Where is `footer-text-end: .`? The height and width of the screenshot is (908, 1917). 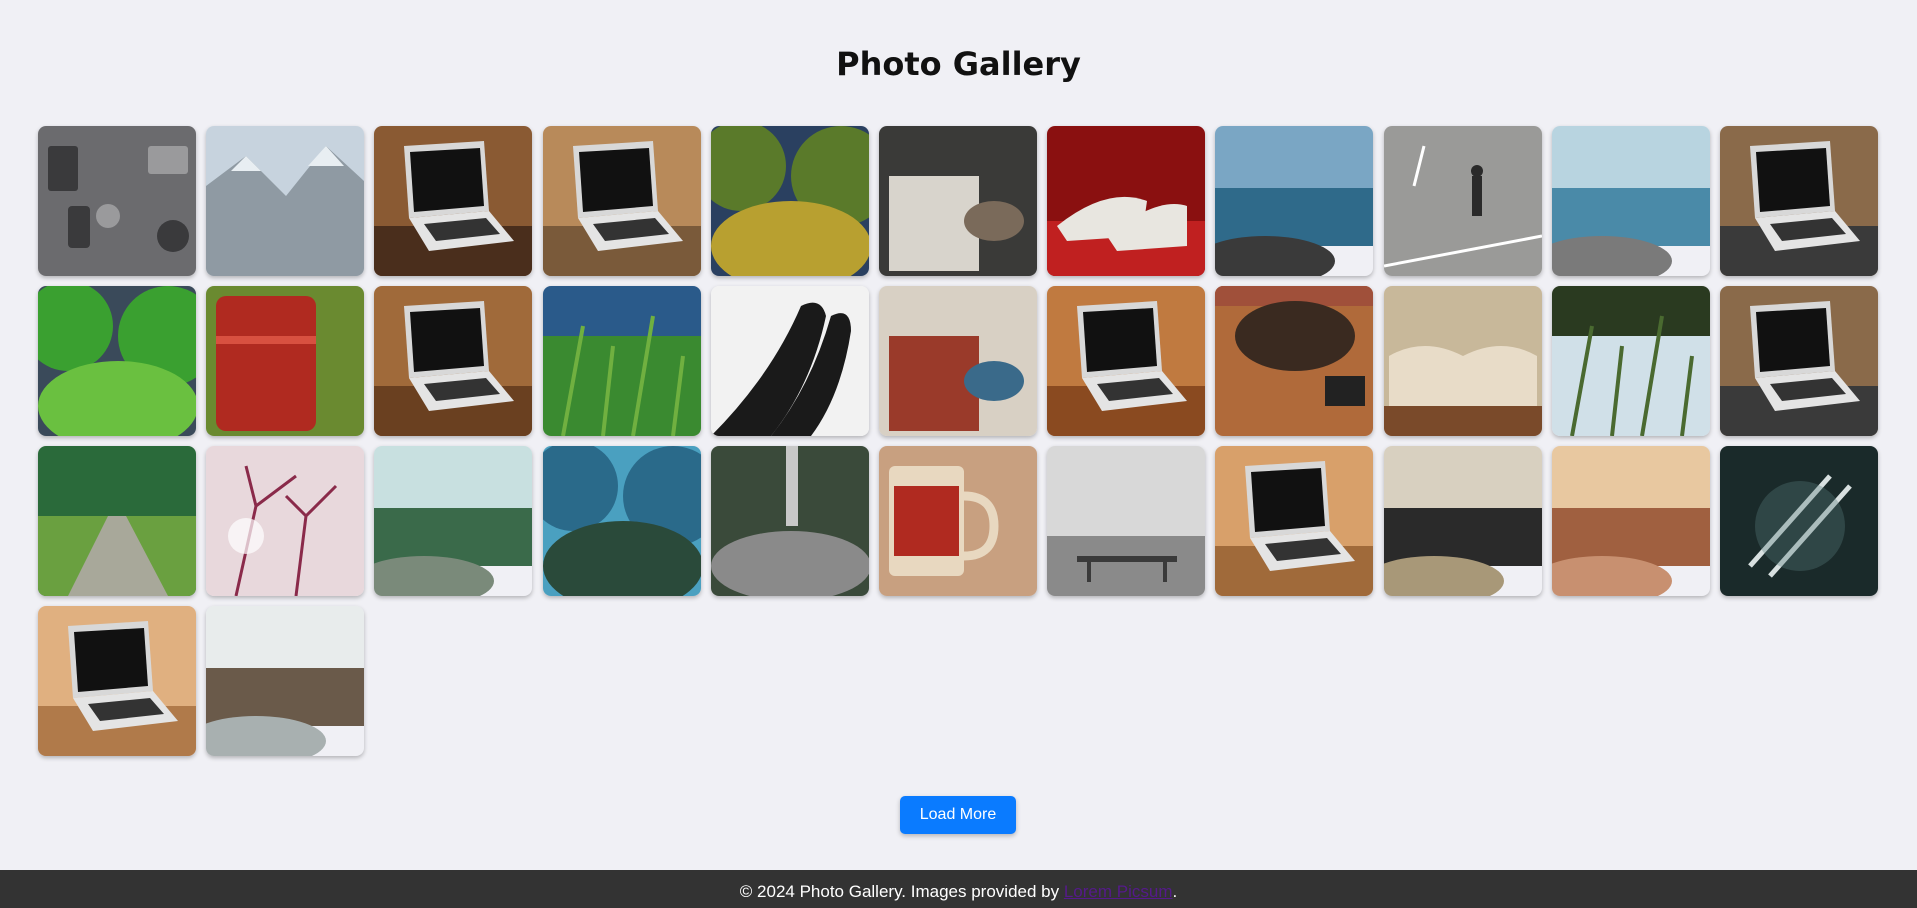
footer-text-end: . is located at coordinates (1175, 891).